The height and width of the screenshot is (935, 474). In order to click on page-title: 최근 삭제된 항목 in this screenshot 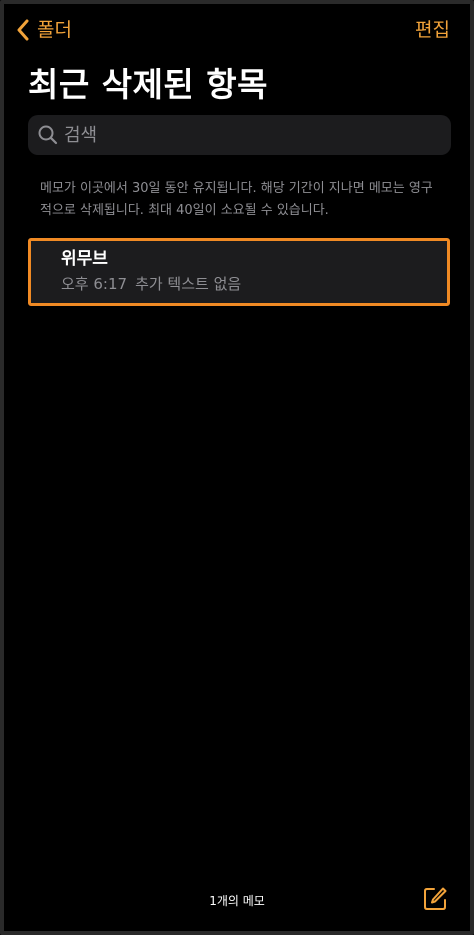, I will do `click(148, 84)`.